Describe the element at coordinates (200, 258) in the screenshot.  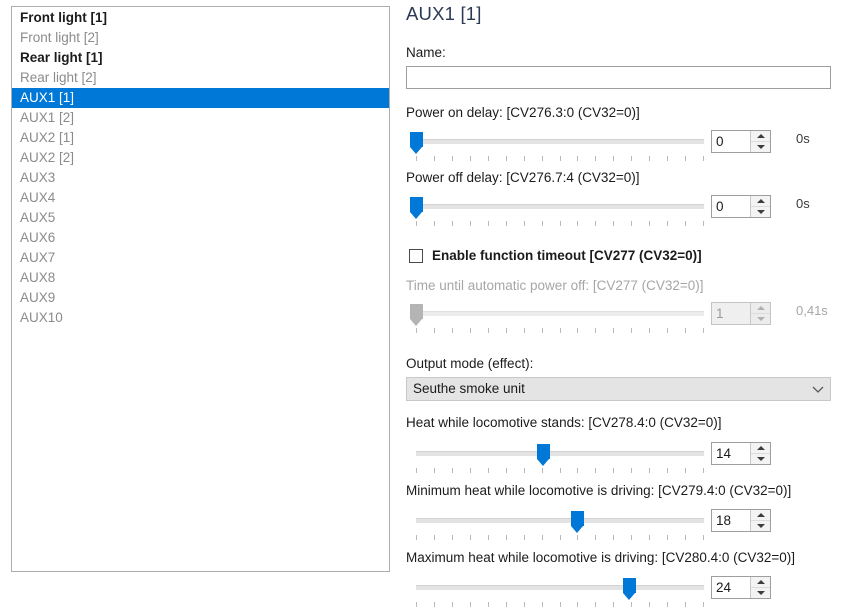
I see `list-item: AUX7` at that location.